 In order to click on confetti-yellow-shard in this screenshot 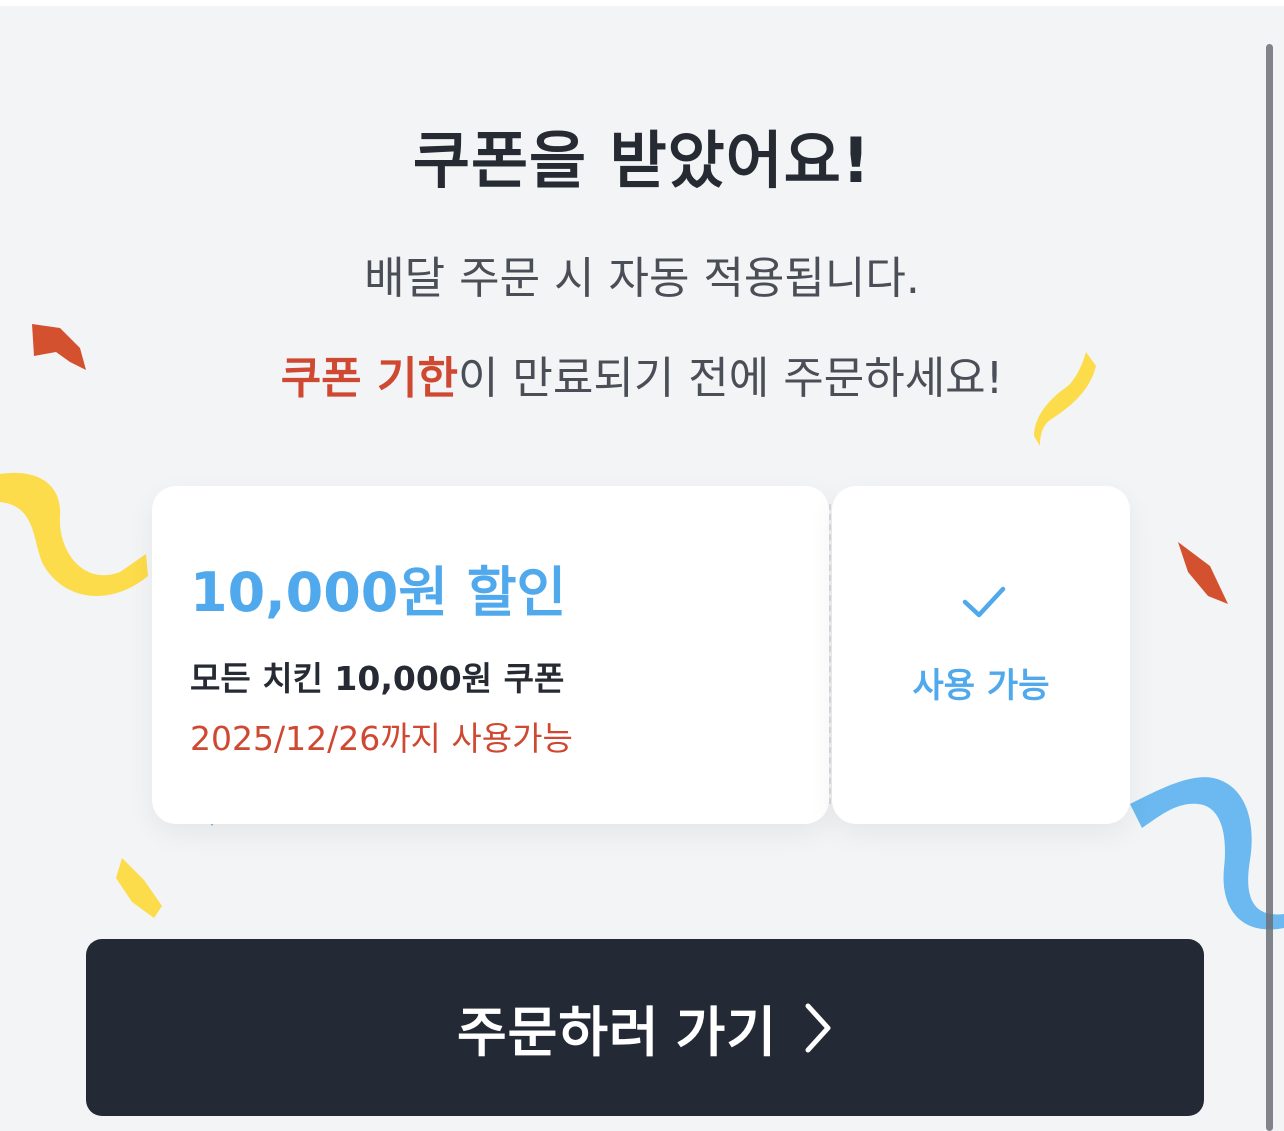, I will do `click(139, 888)`.